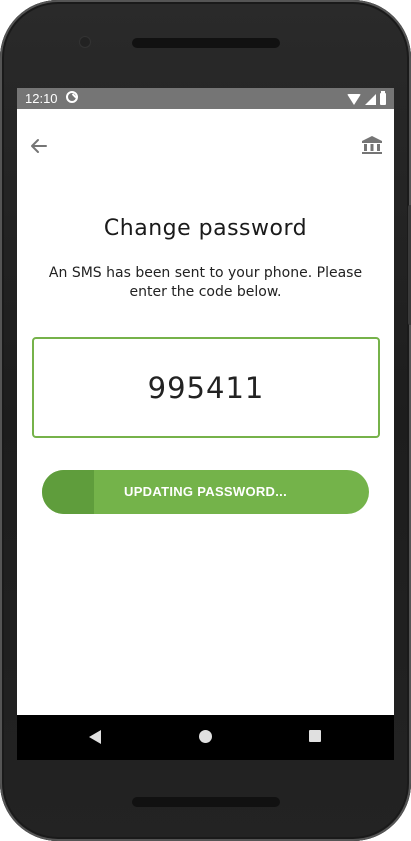 Image resolution: width=411 pixels, height=841 pixels. I want to click on signal-icon, so click(370, 99).